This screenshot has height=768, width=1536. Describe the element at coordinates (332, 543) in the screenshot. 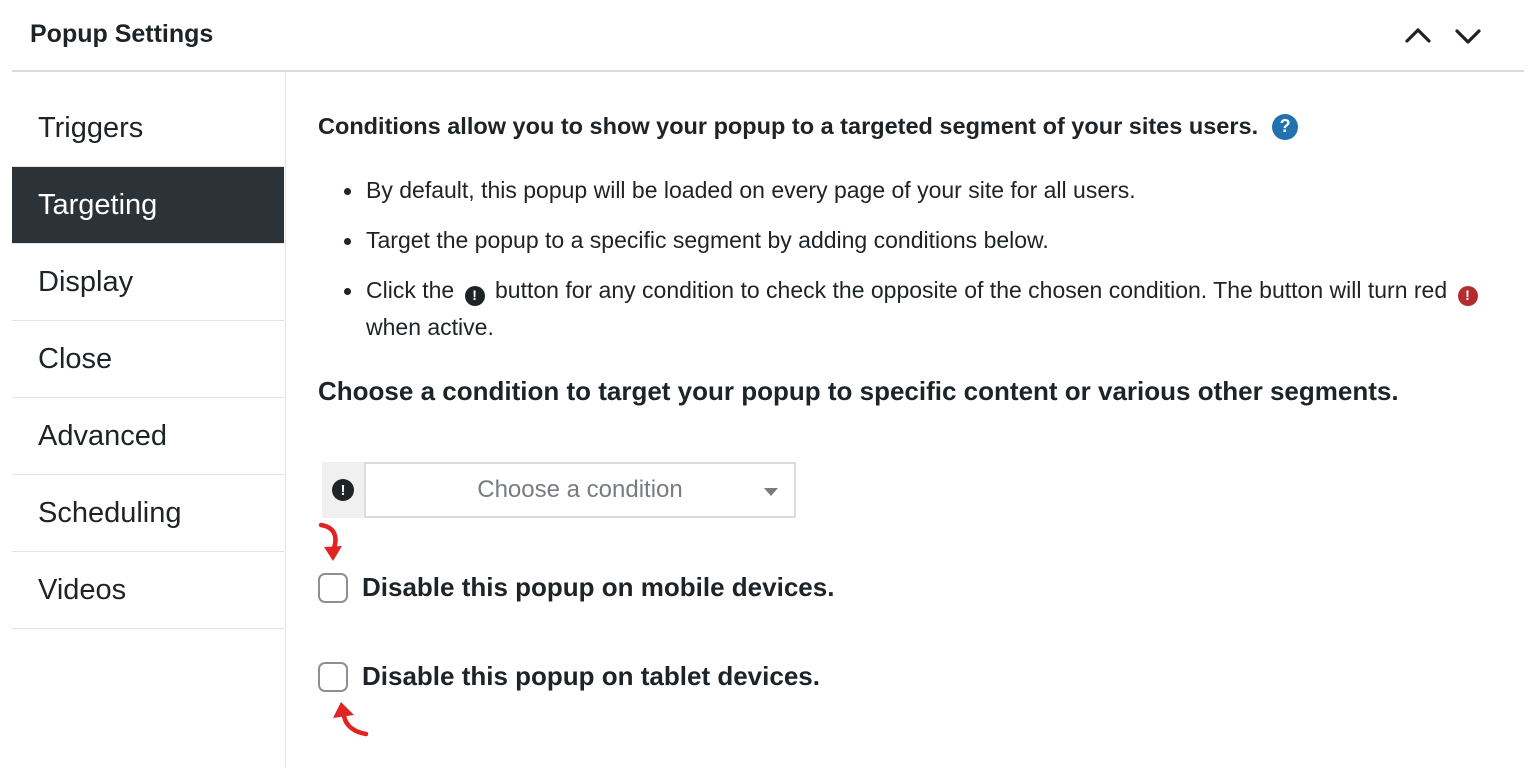

I see `red-arrow-down-icon` at that location.